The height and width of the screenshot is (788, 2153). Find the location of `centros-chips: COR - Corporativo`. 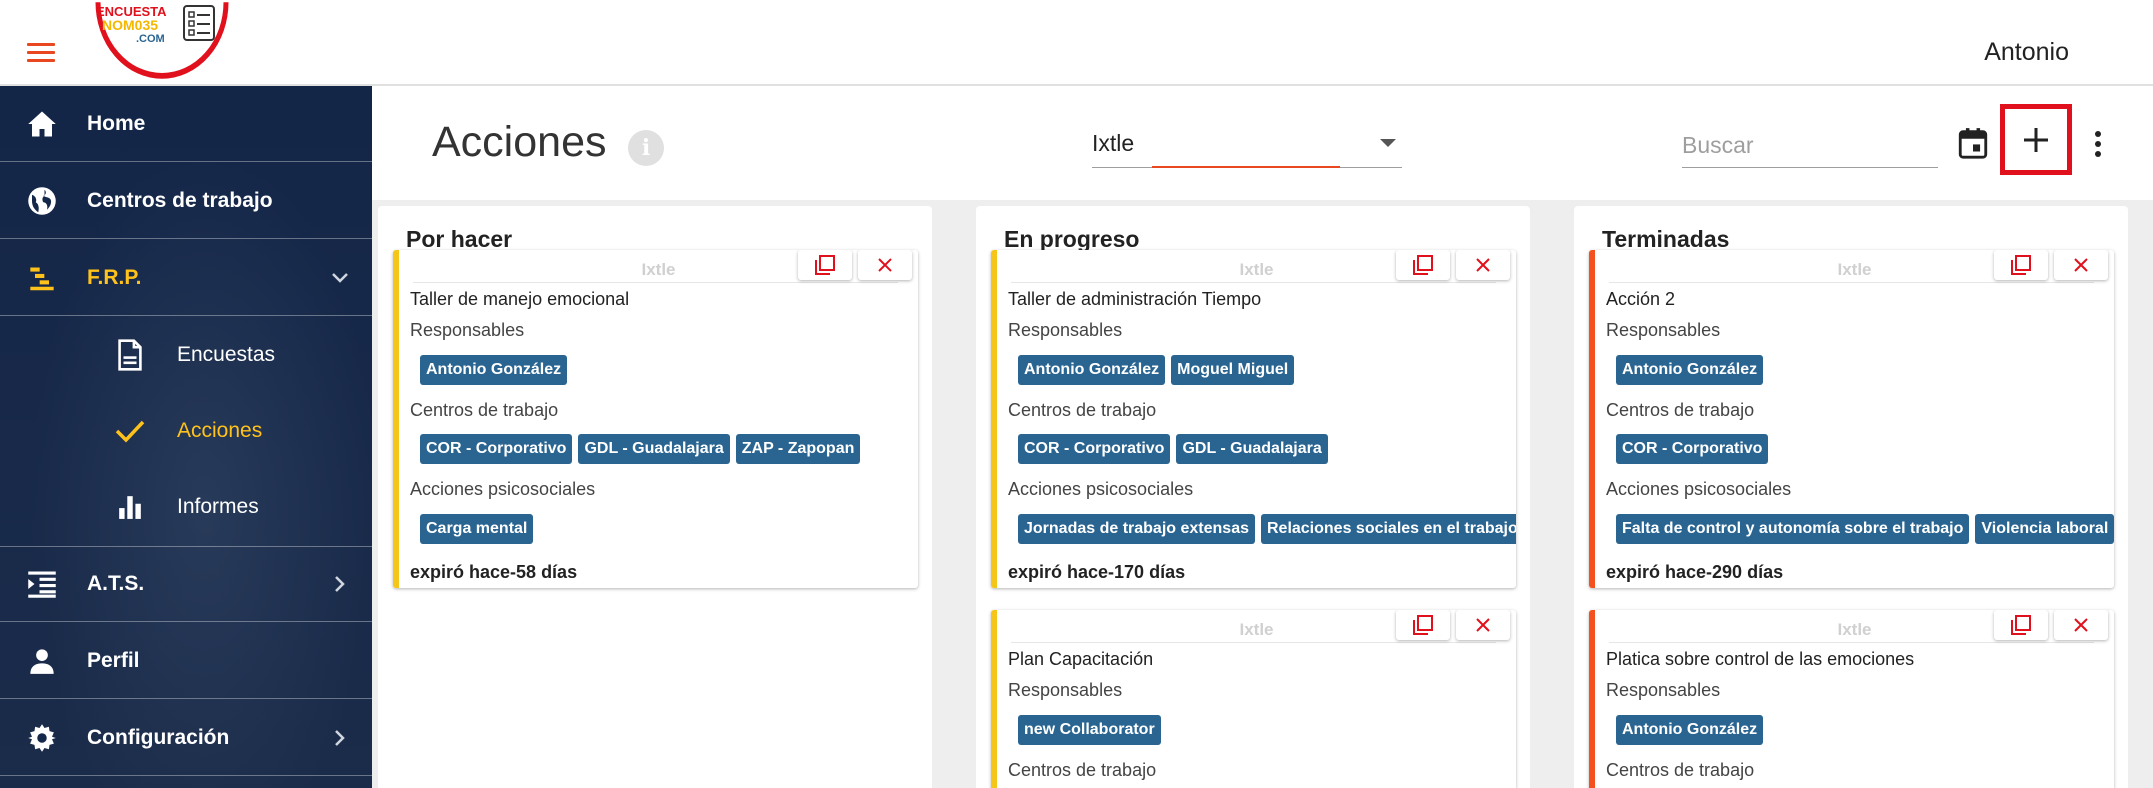

centros-chips: COR - Corporativo is located at coordinates (1692, 449).